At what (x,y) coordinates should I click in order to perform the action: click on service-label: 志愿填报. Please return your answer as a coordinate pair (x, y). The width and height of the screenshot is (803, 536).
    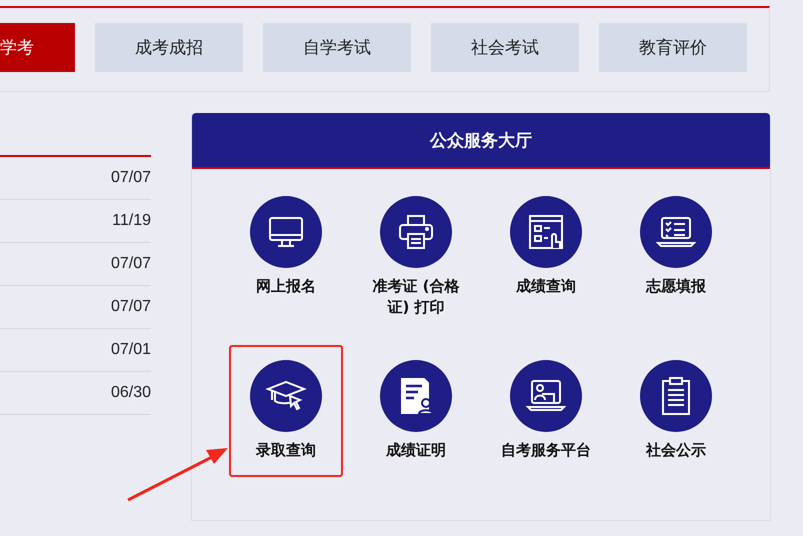
    Looking at the image, I should click on (676, 286).